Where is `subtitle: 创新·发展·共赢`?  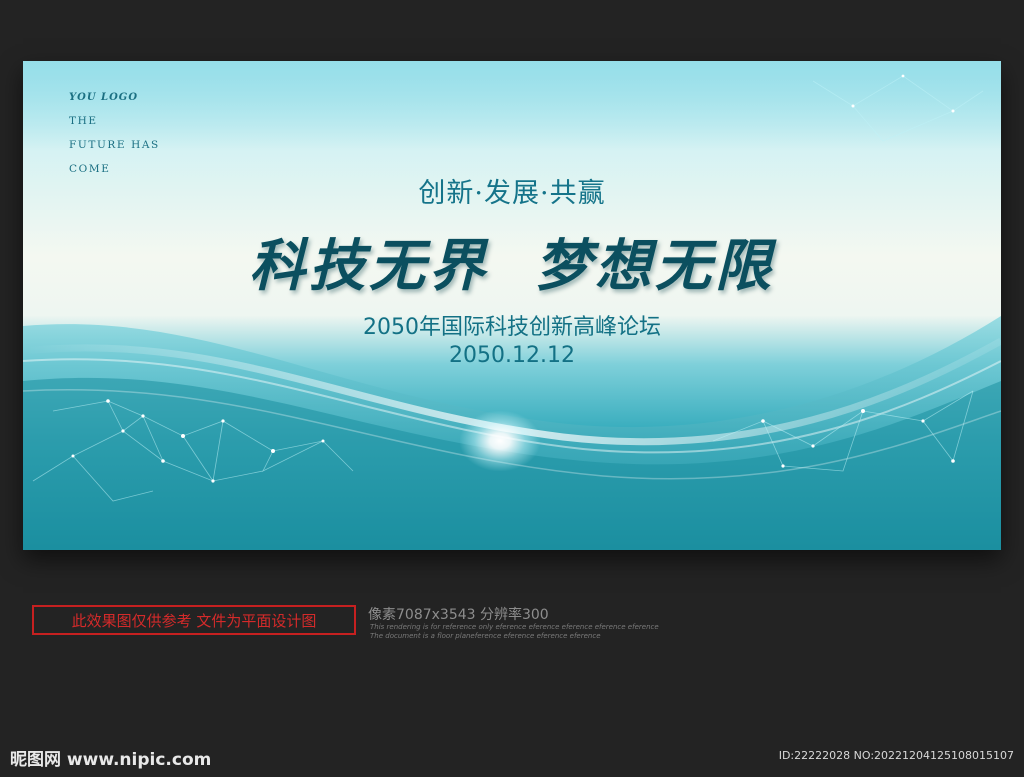 subtitle: 创新·发展·共赢 is located at coordinates (512, 193).